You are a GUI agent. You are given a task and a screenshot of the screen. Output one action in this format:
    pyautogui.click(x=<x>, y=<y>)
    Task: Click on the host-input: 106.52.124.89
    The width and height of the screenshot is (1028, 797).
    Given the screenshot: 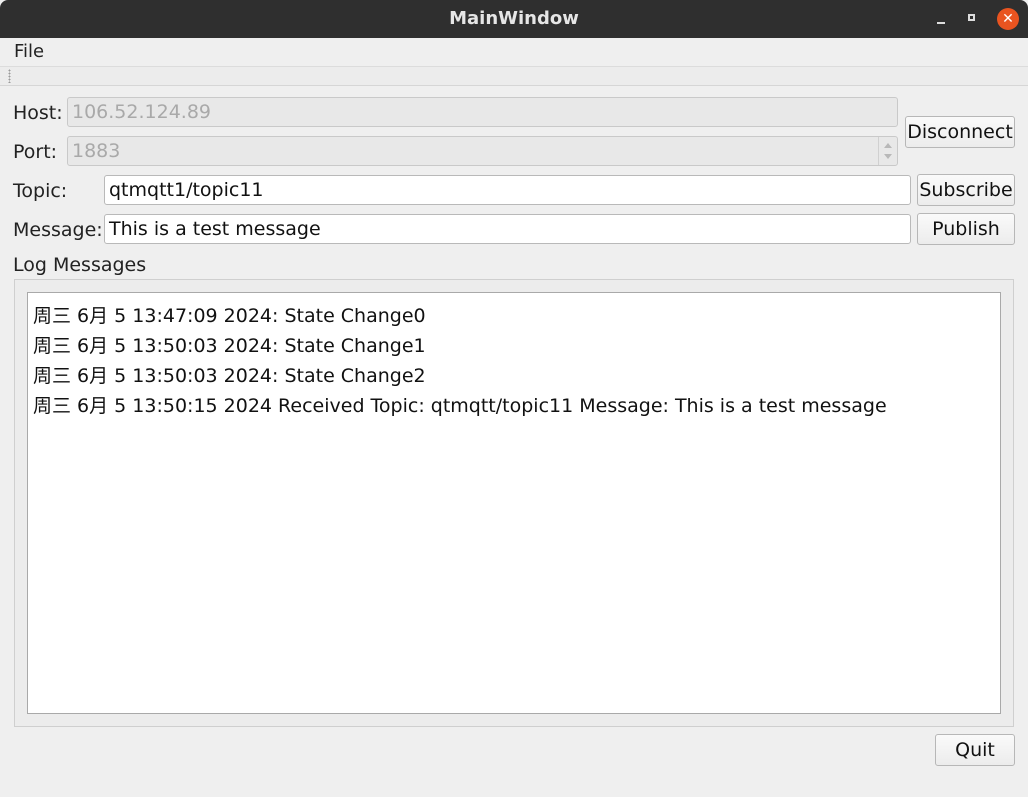 What is the action you would take?
    pyautogui.click(x=482, y=112)
    